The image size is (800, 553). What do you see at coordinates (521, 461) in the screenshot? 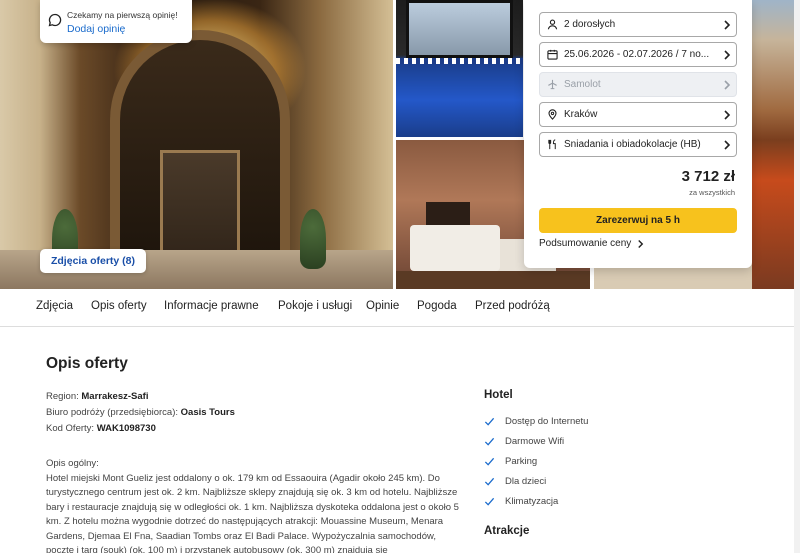
I see `feature-label: Parking` at bounding box center [521, 461].